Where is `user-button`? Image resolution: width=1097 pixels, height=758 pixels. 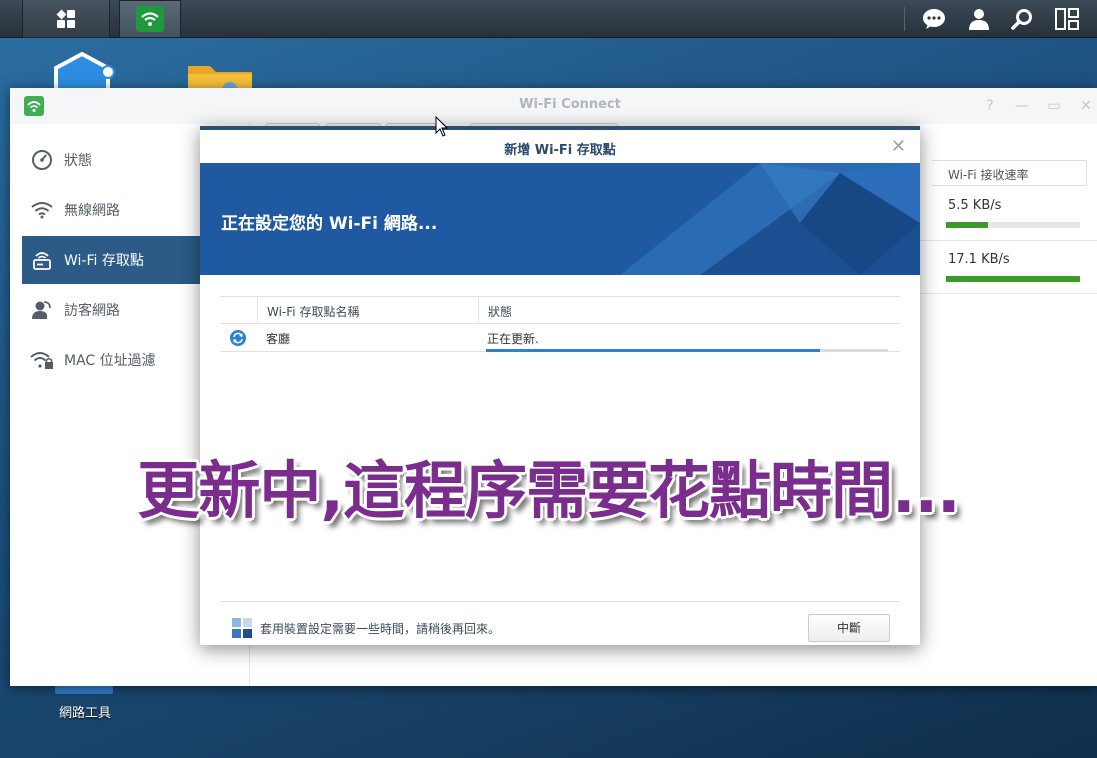
user-button is located at coordinates (979, 19).